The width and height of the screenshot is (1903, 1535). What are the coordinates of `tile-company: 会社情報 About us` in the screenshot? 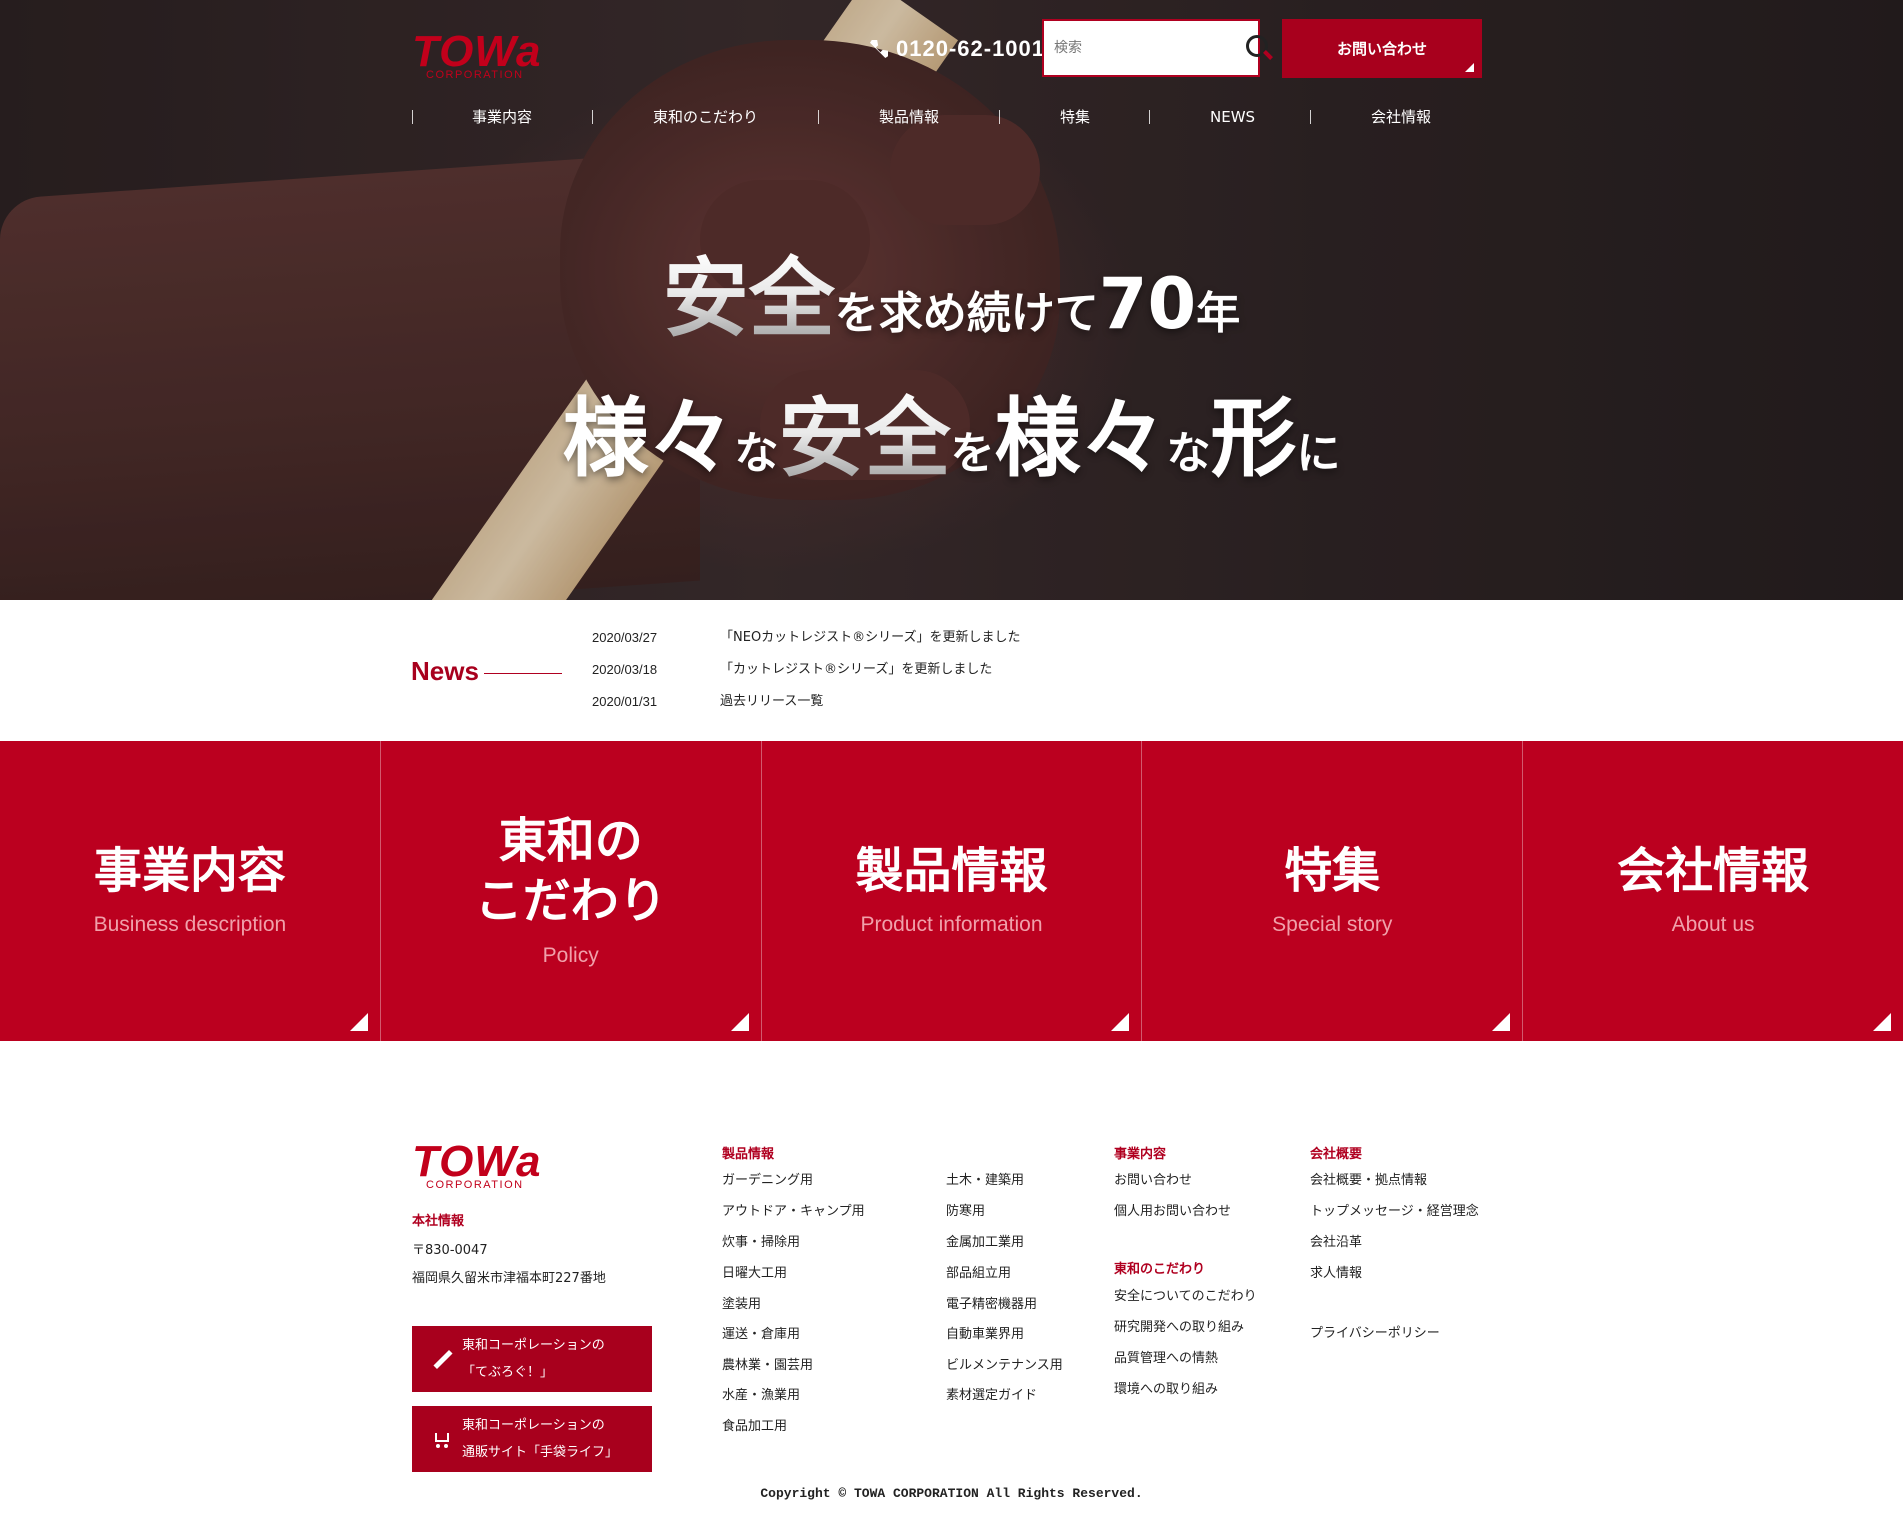 It's located at (1713, 891).